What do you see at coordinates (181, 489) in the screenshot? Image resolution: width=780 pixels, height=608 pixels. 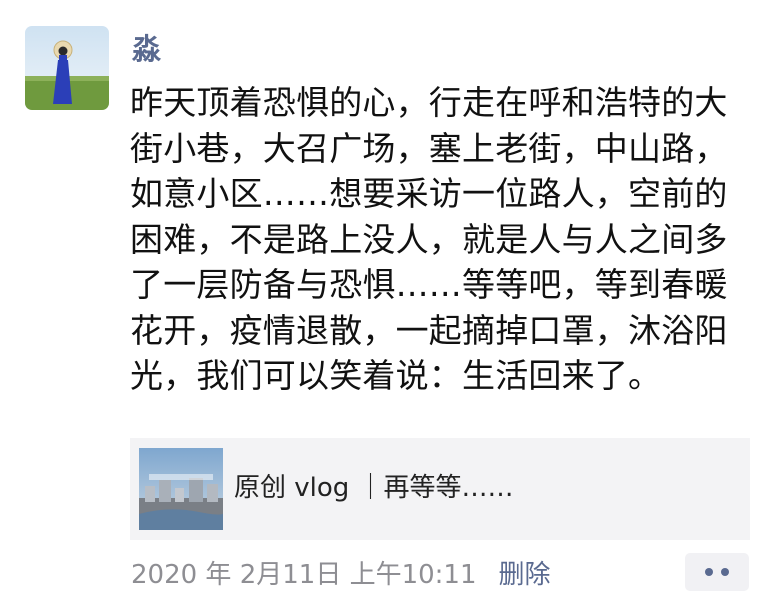 I see `video-thumbnail` at bounding box center [181, 489].